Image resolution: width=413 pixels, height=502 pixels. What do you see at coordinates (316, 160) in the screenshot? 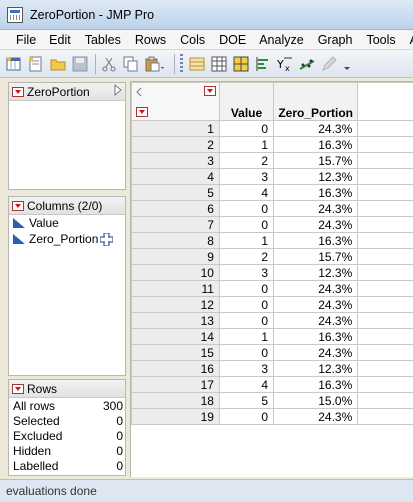
I see `cell-zero-portion: 15.7%` at bounding box center [316, 160].